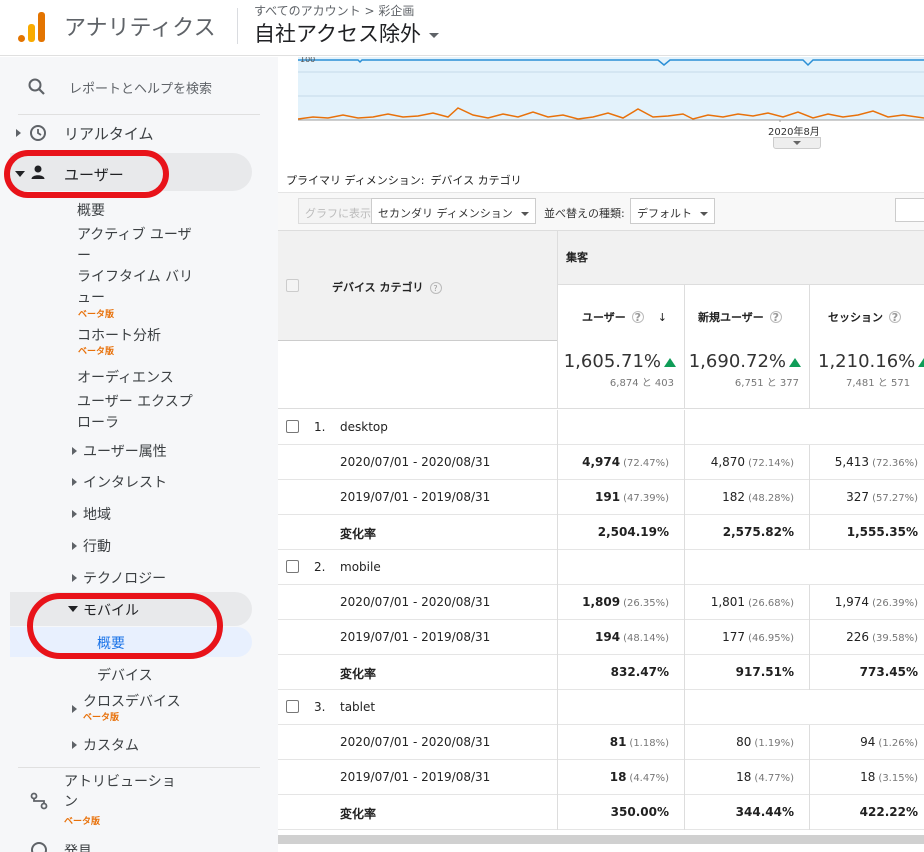  What do you see at coordinates (338, 211) in the screenshot?
I see `plot-rows-button: グラフに表示` at bounding box center [338, 211].